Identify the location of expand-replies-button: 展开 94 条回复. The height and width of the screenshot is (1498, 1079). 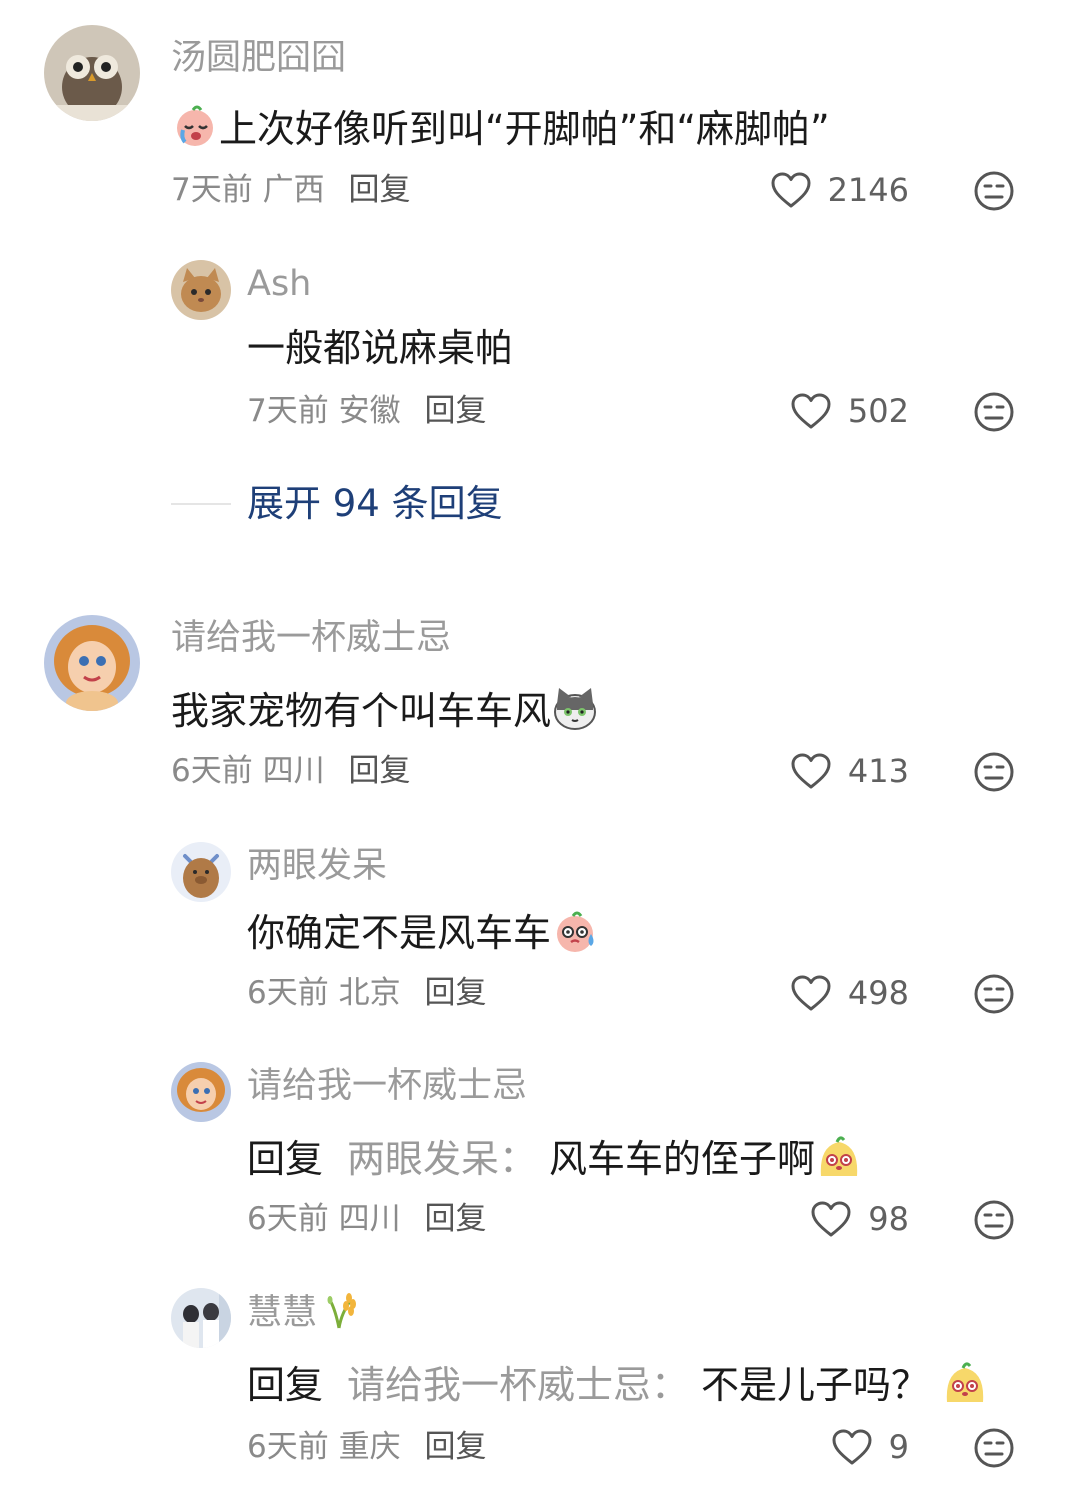
(337, 504).